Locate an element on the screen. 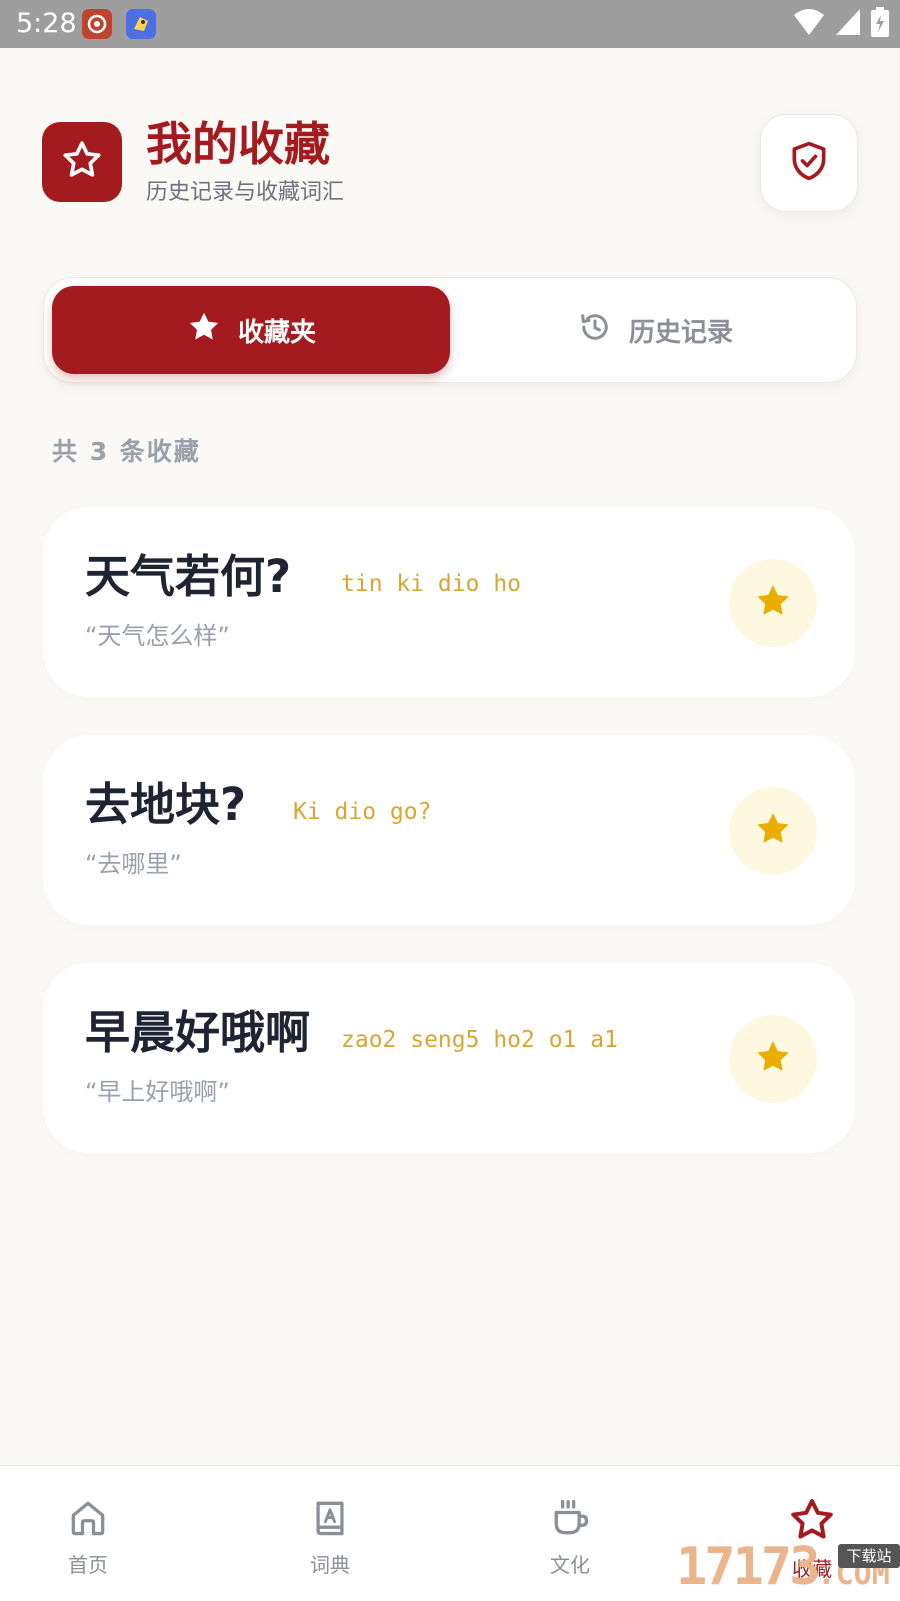  favorite-card: 去地块? Ki dio go? “去哪里” is located at coordinates (449, 830).